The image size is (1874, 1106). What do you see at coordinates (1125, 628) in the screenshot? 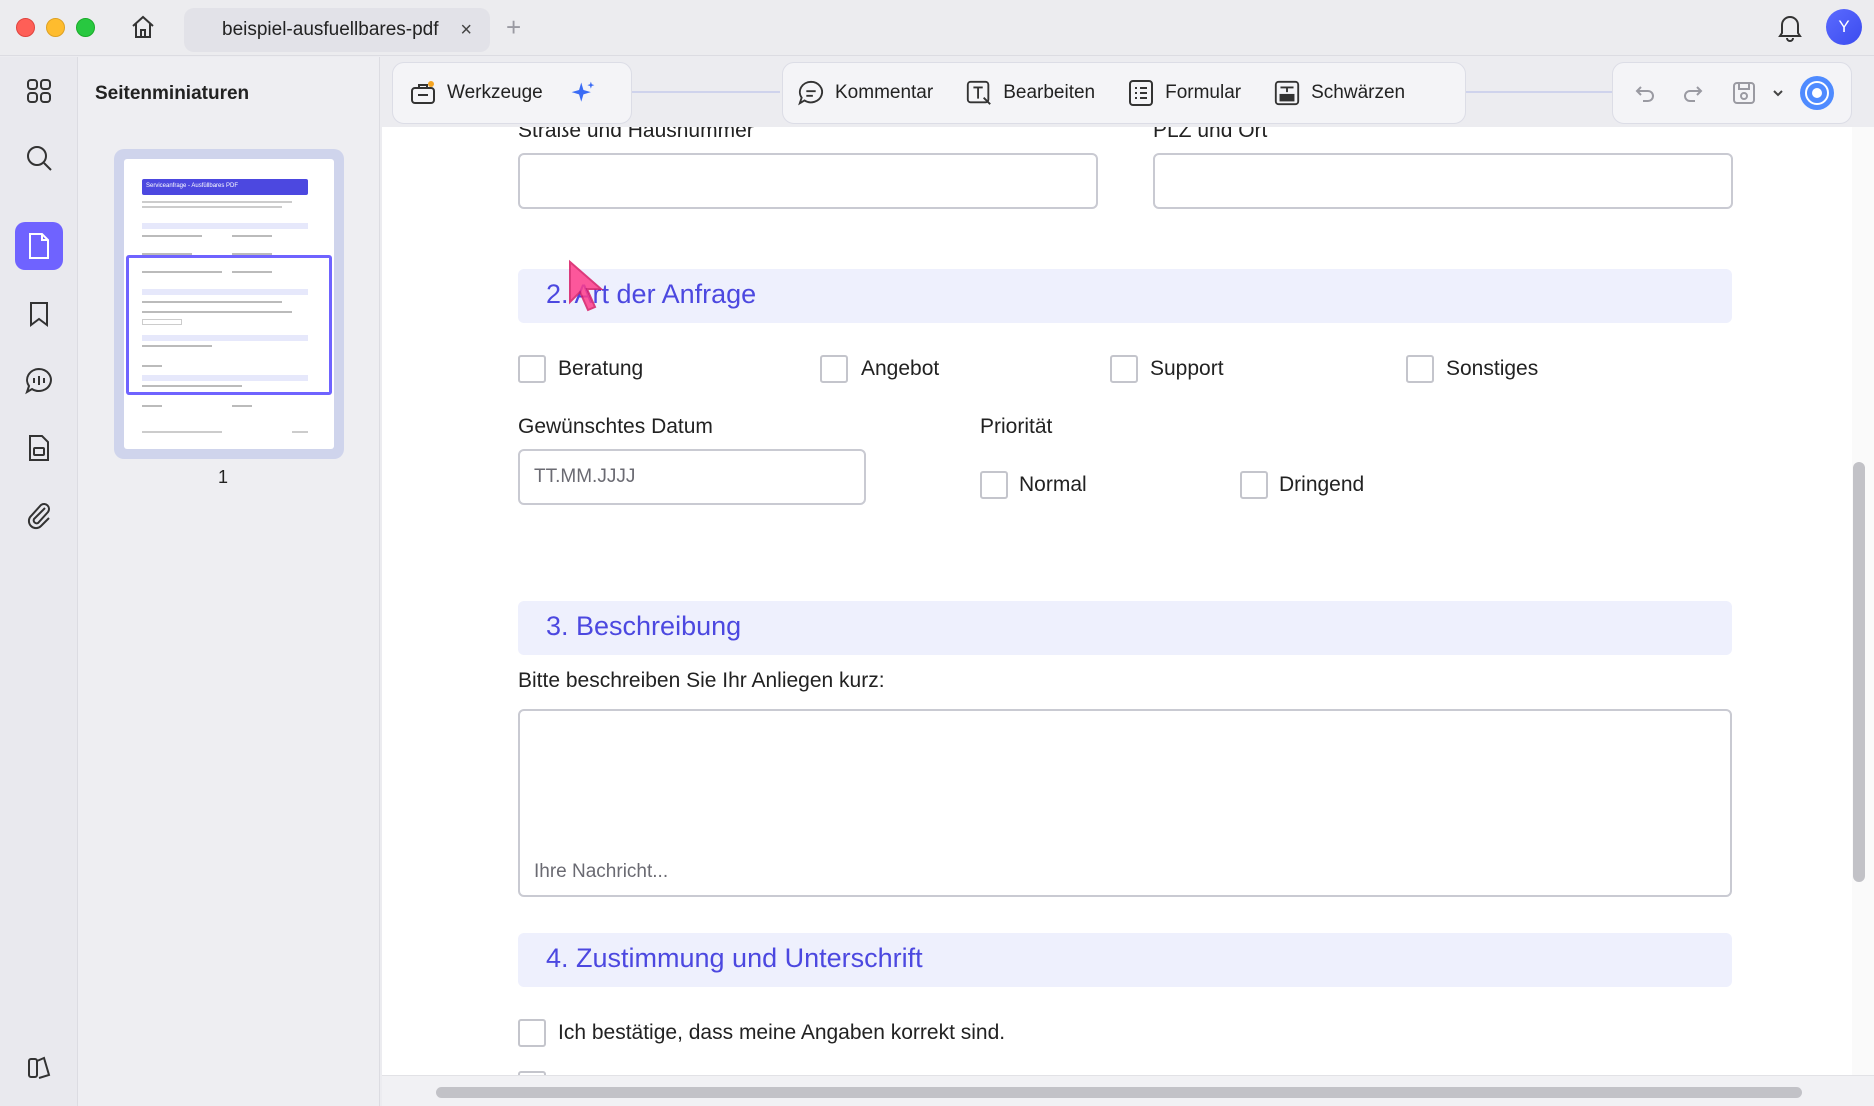
I see `section-3-header: 3. Beschreibung` at bounding box center [1125, 628].